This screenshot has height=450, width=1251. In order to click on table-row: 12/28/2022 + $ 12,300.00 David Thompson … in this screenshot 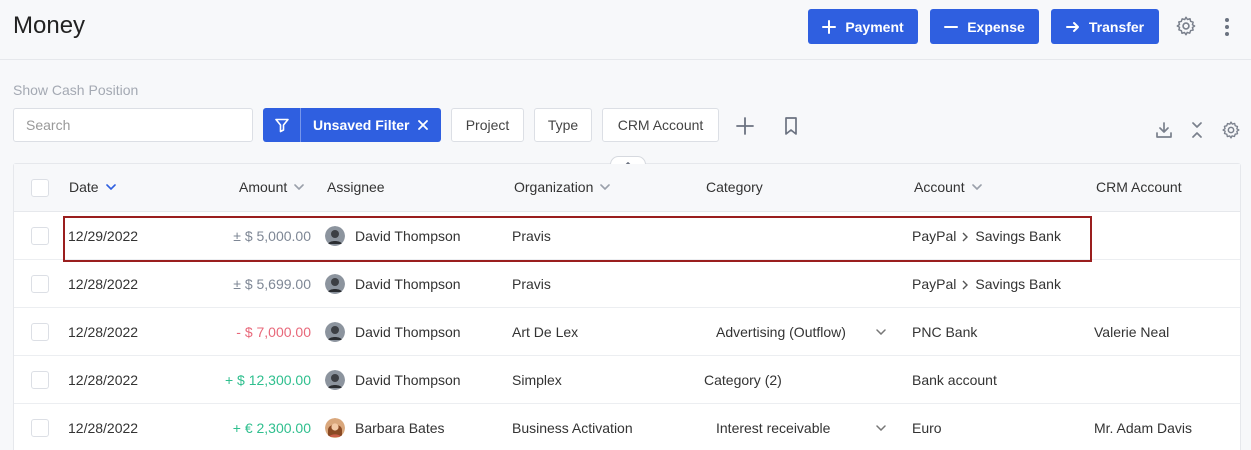, I will do `click(627, 380)`.